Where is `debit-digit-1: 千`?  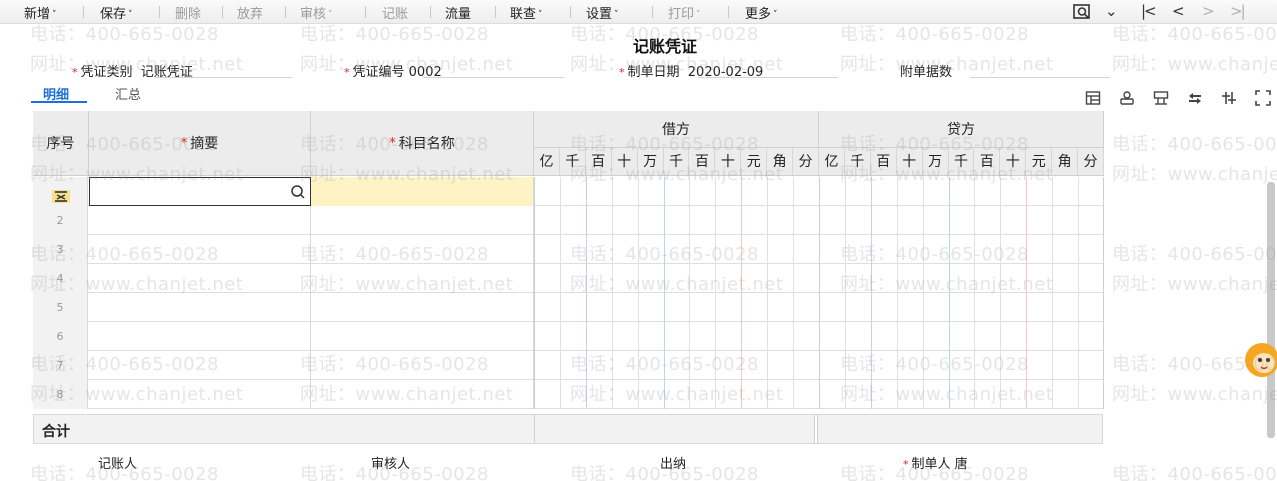
debit-digit-1: 千 is located at coordinates (572, 162).